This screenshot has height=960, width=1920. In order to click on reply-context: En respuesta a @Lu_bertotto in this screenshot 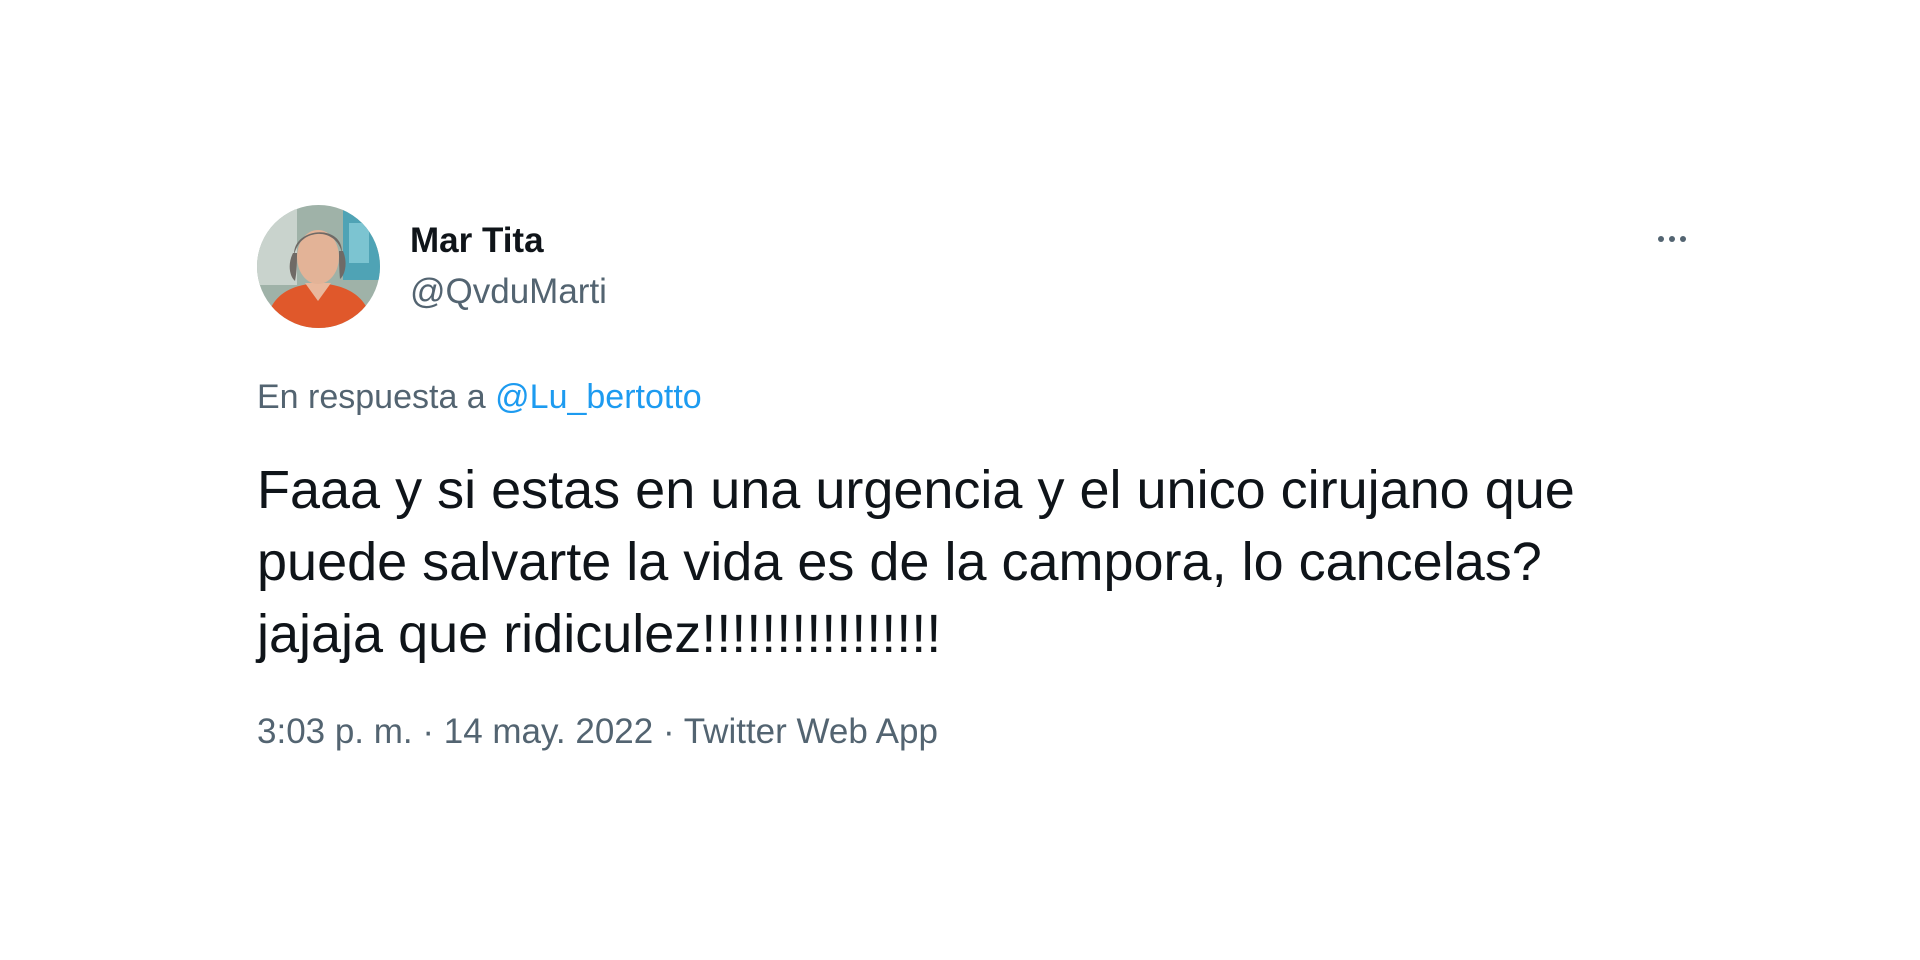, I will do `click(479, 397)`.